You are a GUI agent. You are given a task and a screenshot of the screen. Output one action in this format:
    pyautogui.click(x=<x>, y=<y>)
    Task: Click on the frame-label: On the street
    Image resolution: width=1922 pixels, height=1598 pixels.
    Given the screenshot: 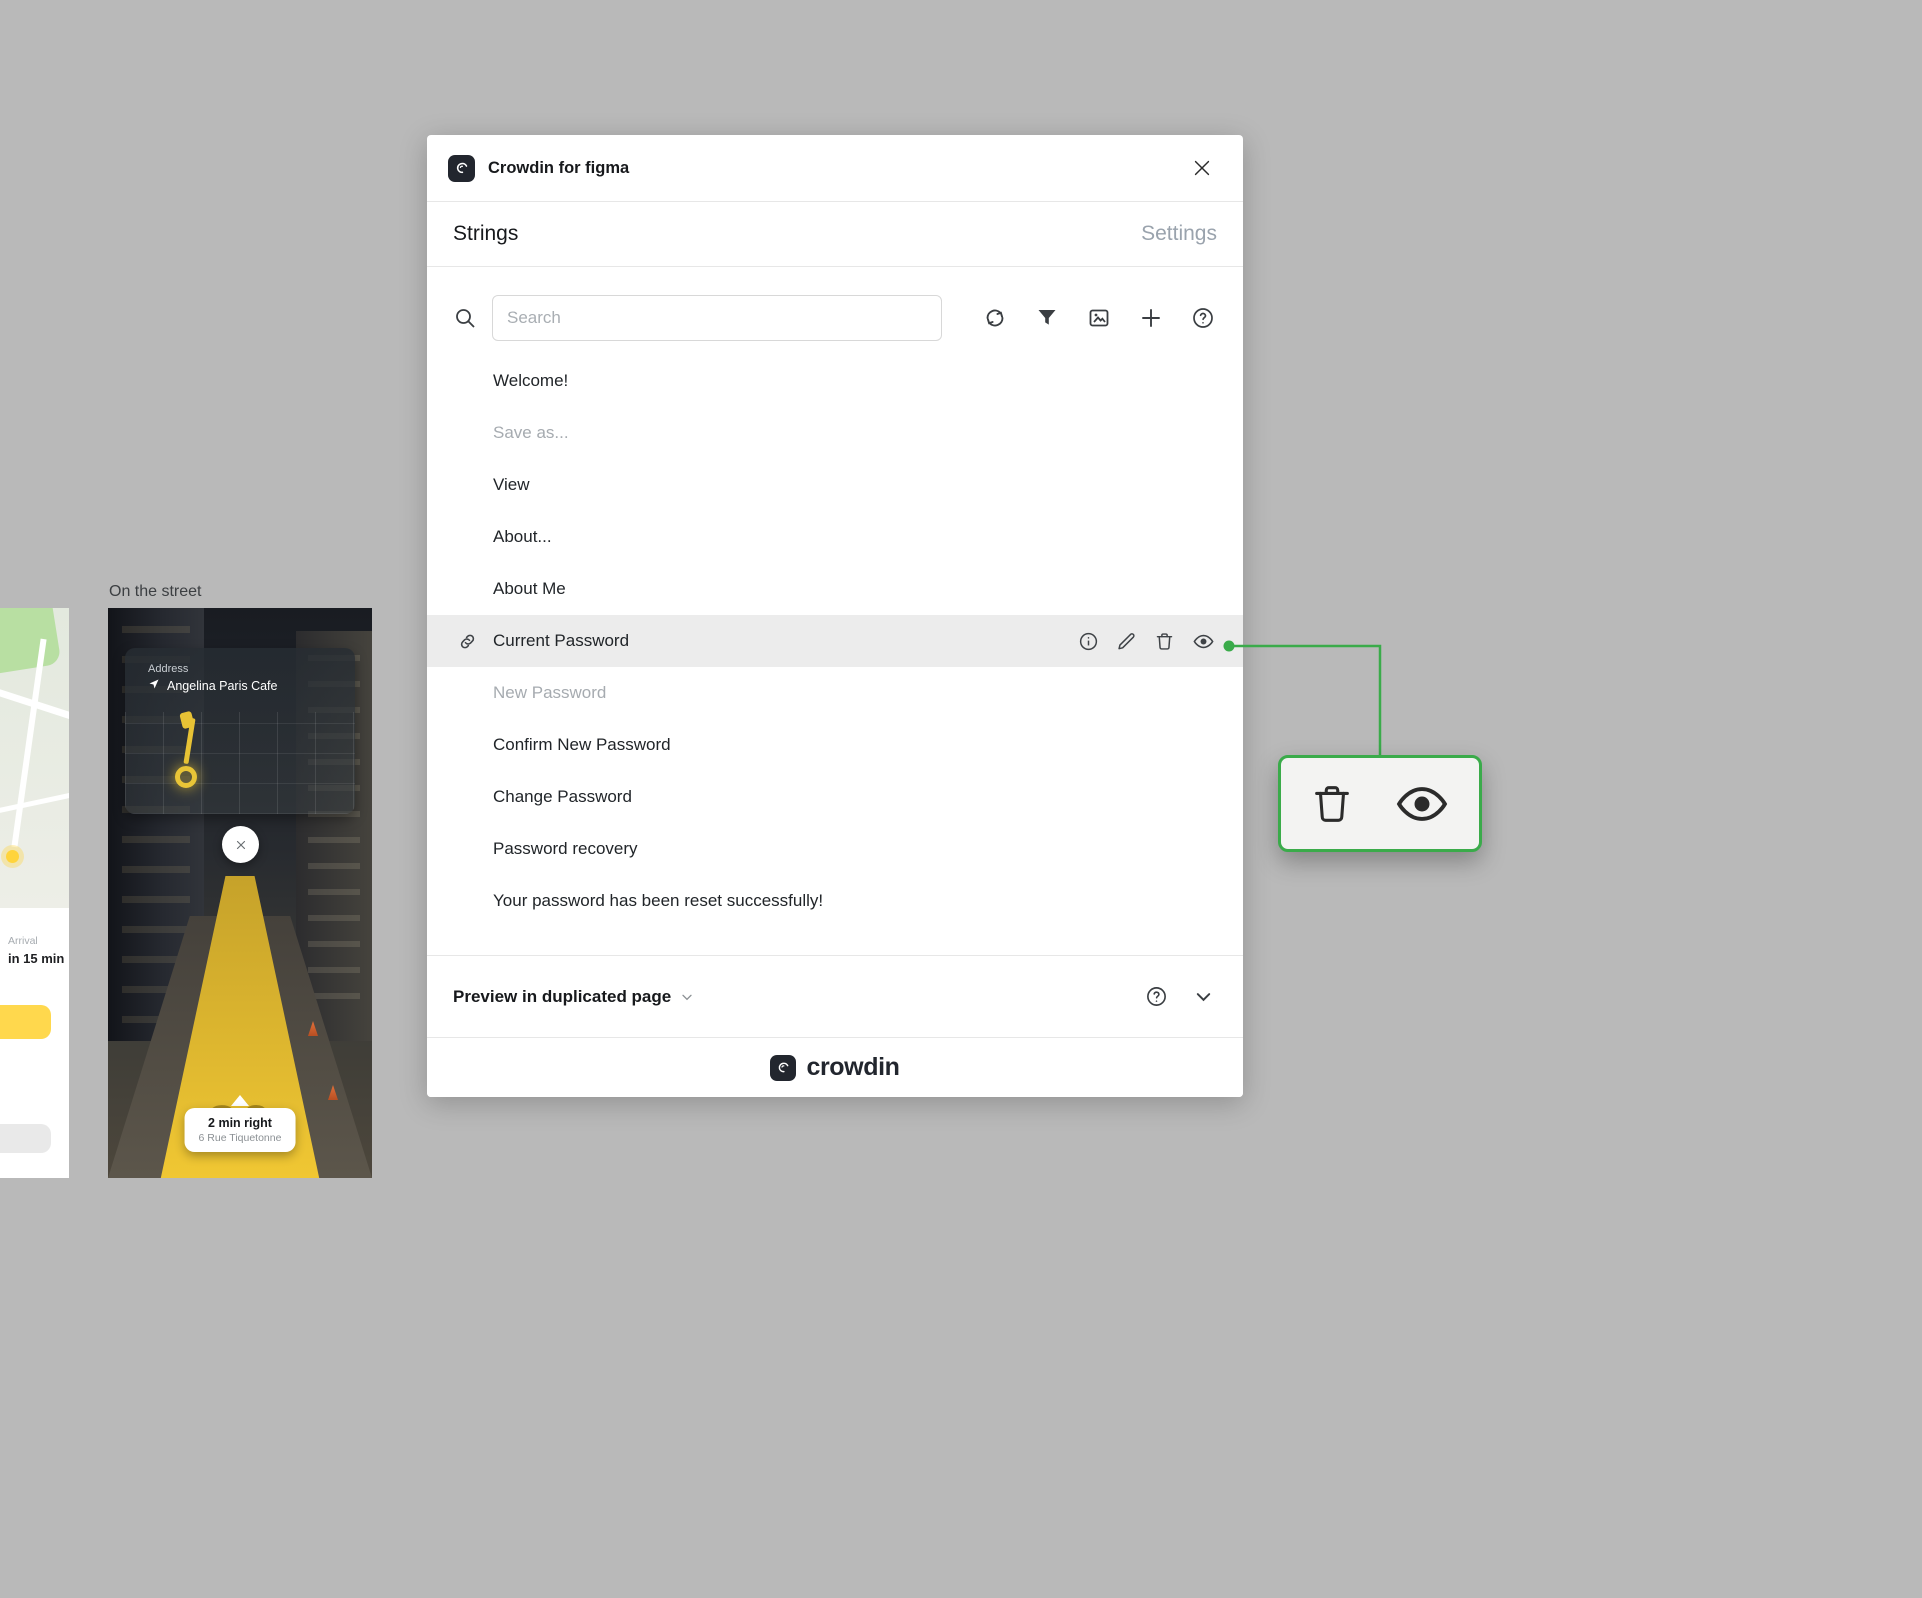 What is the action you would take?
    pyautogui.click(x=155, y=592)
    